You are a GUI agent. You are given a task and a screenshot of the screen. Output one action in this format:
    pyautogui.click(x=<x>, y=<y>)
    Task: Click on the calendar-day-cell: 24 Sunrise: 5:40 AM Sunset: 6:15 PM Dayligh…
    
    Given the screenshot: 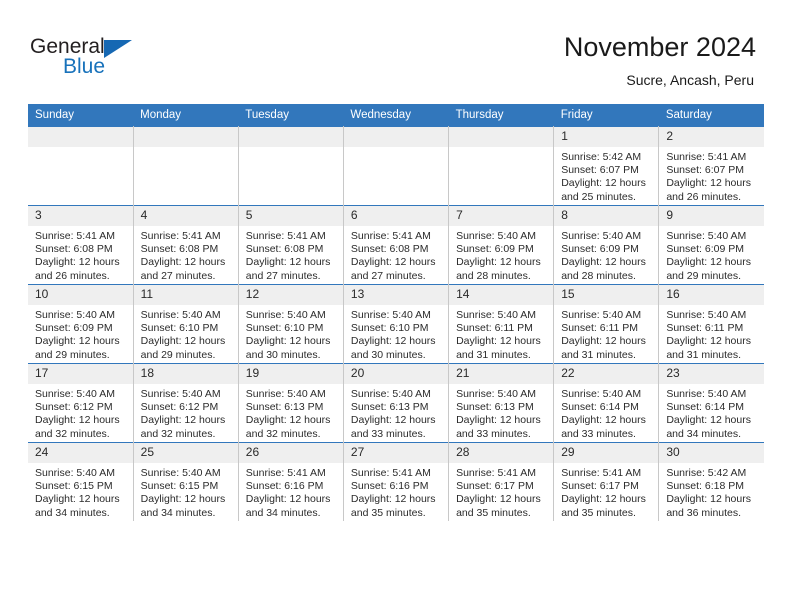 What is the action you would take?
    pyautogui.click(x=81, y=481)
    